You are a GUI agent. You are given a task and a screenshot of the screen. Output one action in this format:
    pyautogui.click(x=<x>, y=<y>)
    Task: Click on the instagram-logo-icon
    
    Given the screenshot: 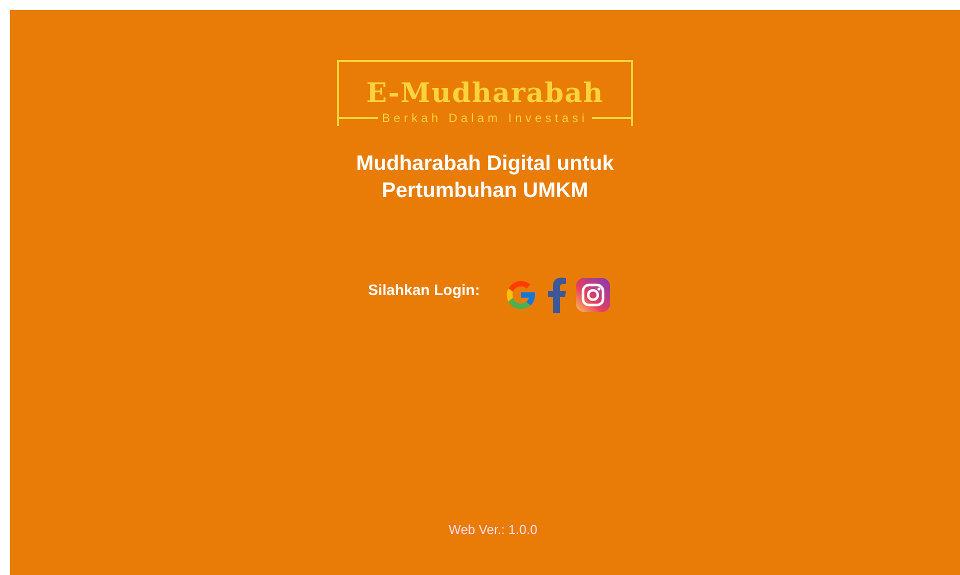 What is the action you would take?
    pyautogui.click(x=593, y=295)
    